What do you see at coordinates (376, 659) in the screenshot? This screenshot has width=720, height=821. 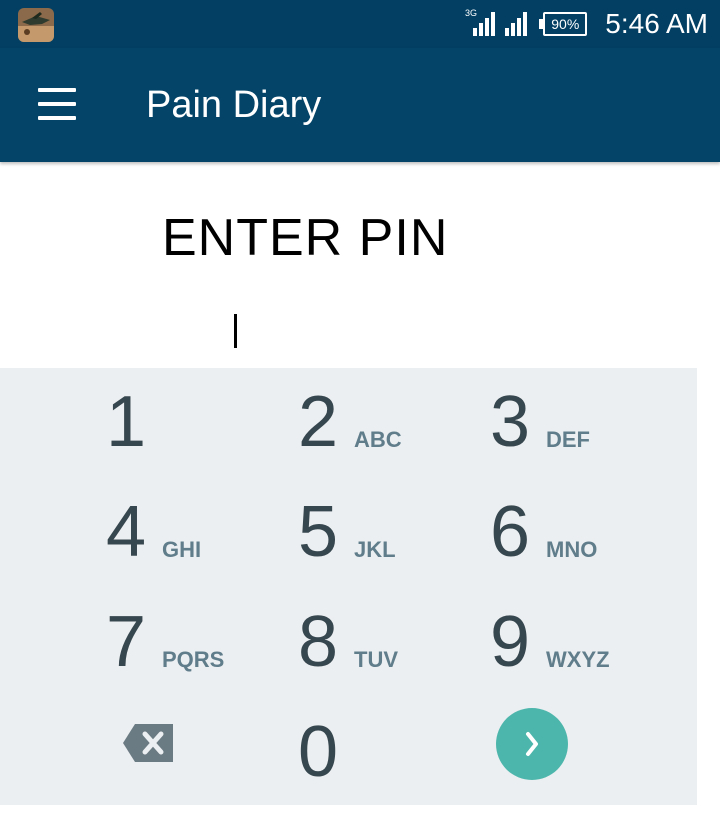 I see `key-8-letters: TUV` at bounding box center [376, 659].